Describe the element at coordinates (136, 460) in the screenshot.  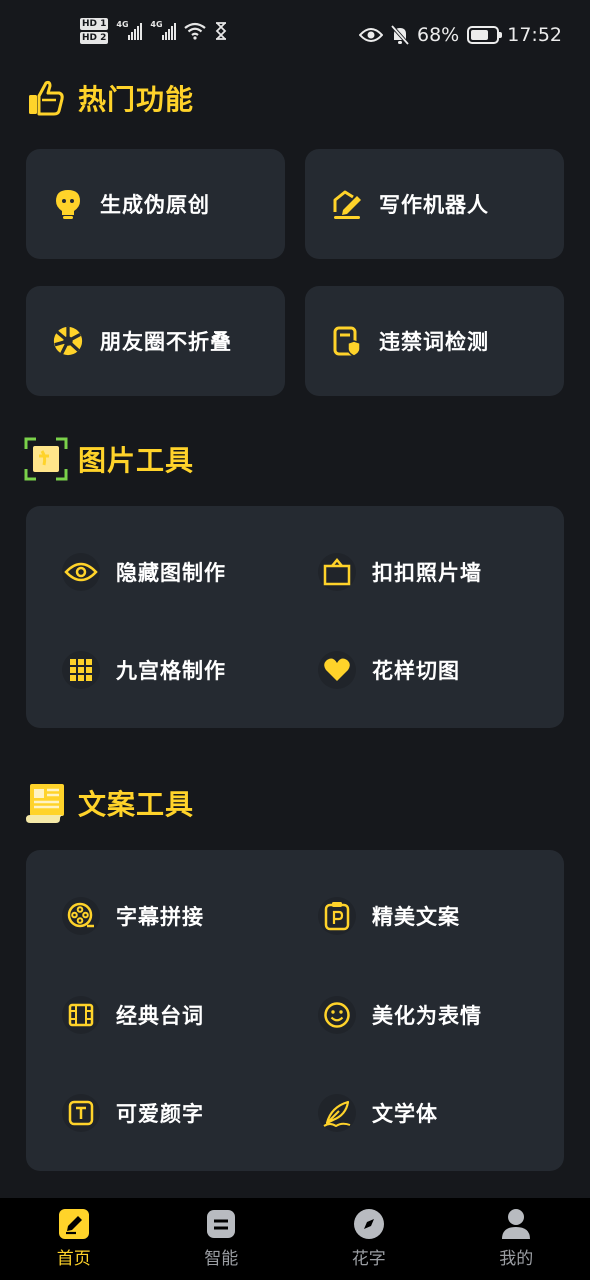
I see `image-section-title: 图片工具` at that location.